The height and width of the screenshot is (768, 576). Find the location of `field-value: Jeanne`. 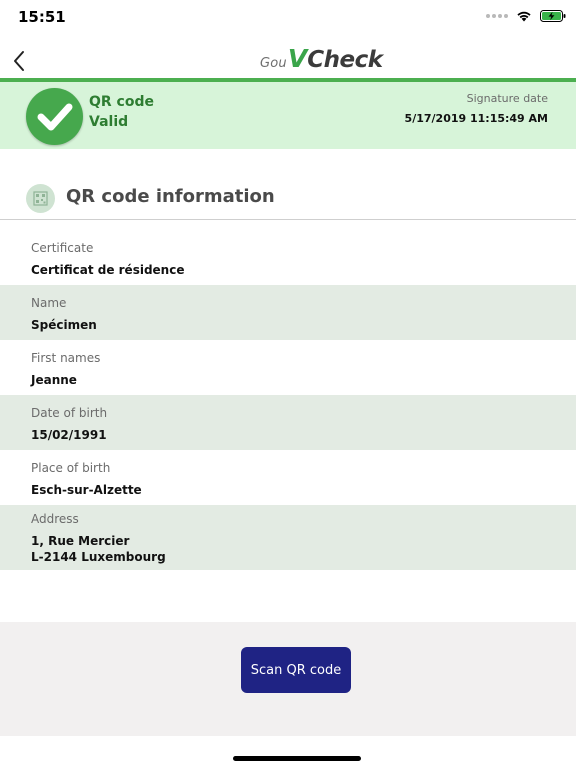

field-value: Jeanne is located at coordinates (54, 380).